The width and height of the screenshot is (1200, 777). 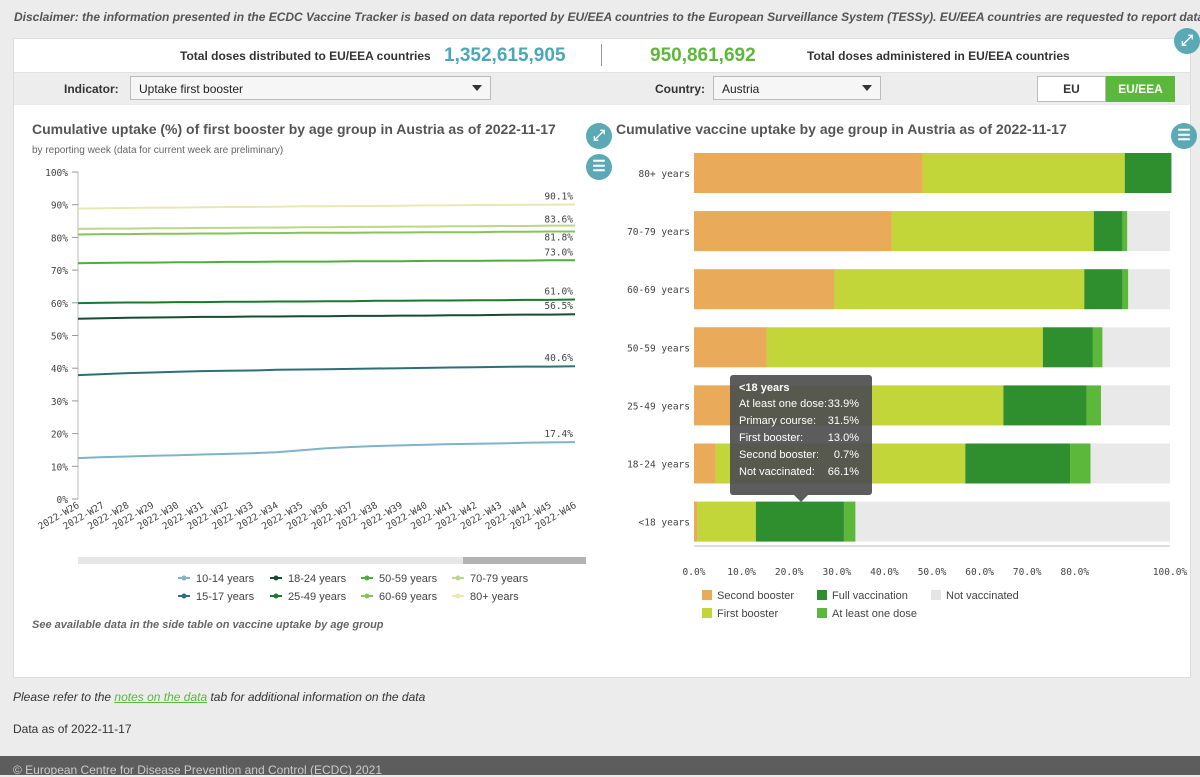 I want to click on legend-label: Not vaccinated, so click(x=982, y=596).